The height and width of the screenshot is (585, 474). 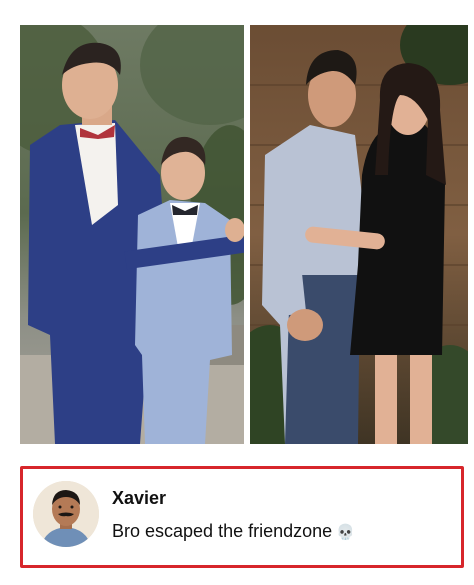 I want to click on comment-text: Bro escaped the friendzone, so click(x=222, y=531).